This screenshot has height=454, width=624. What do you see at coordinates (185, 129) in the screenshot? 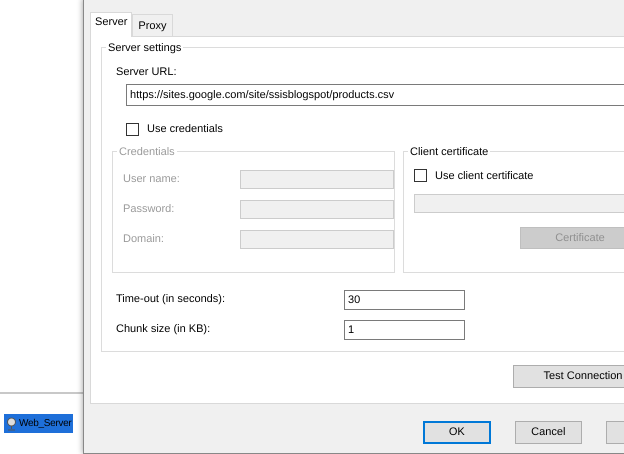
I see `checkbox-label: Use credentials` at bounding box center [185, 129].